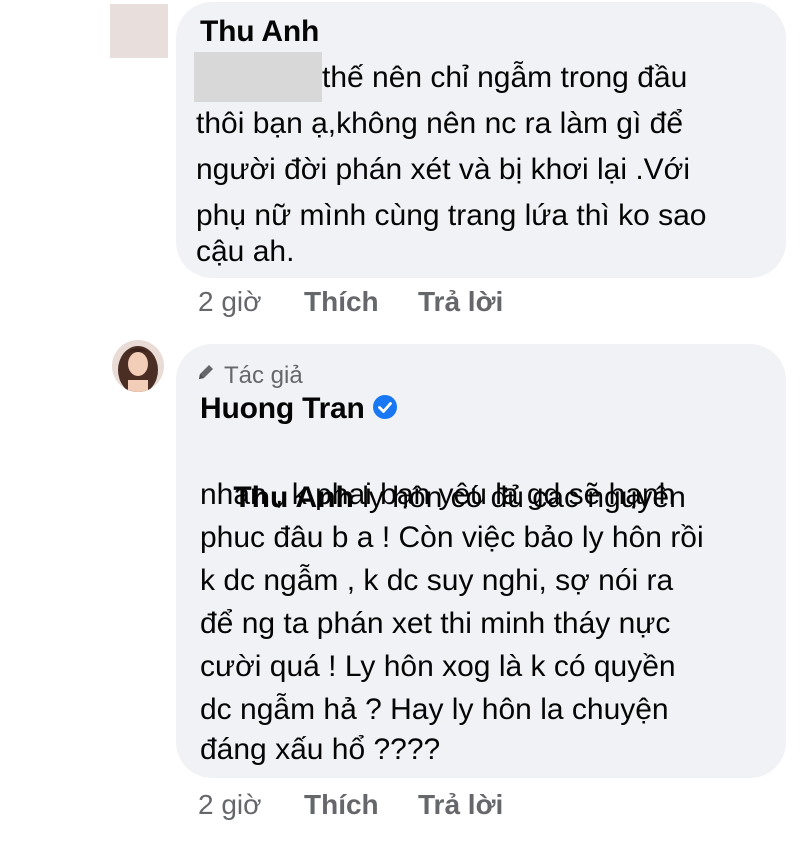 This screenshot has width=810, height=843. Describe the element at coordinates (440, 123) in the screenshot. I see `comment-text-line-2: thôi bạn ạ,không nên nc ra làm gì để` at that location.